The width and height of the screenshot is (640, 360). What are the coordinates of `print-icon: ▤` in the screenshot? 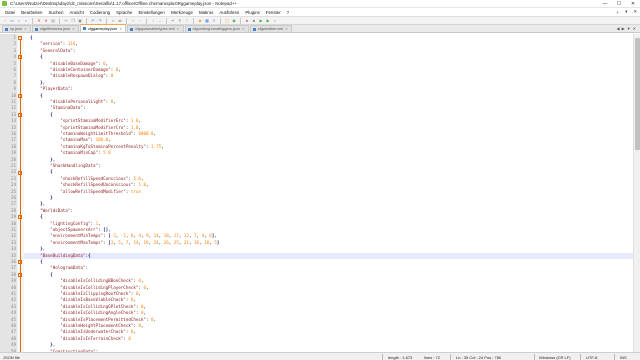 It's located at (53, 21).